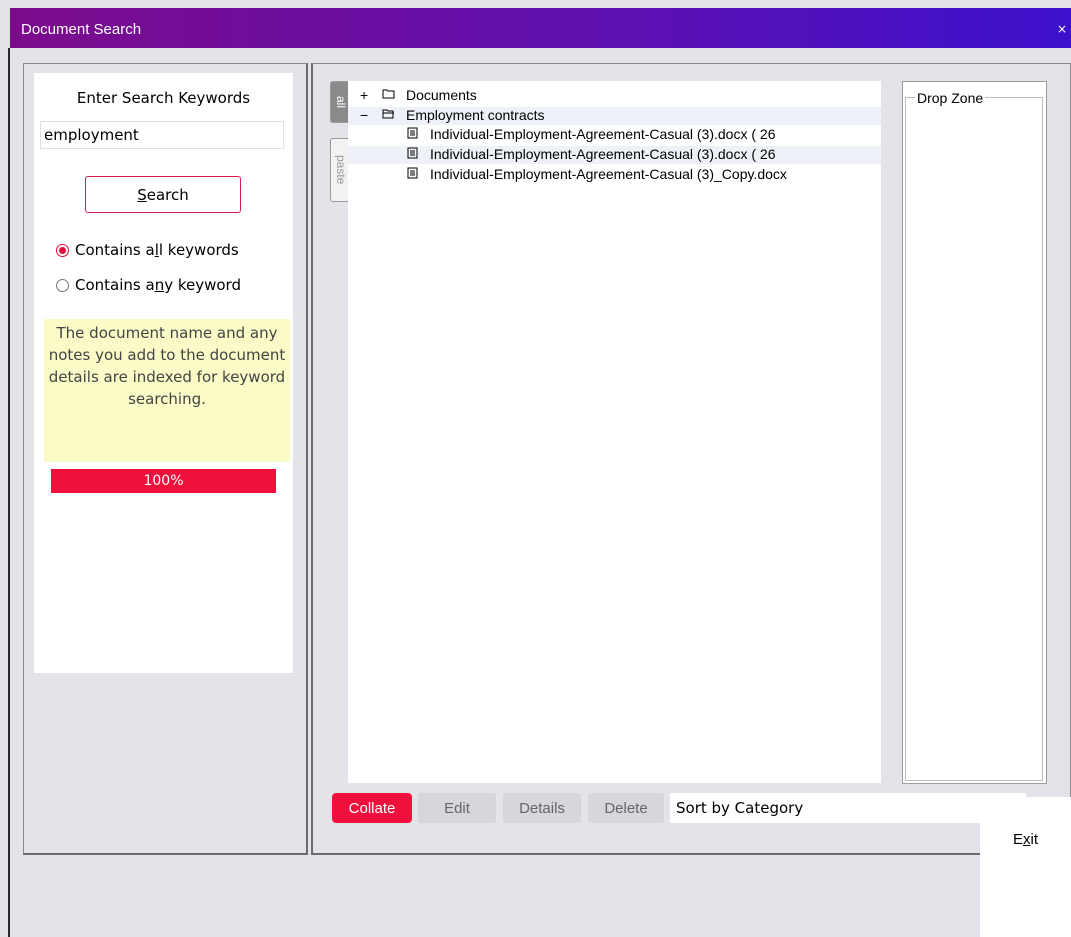  I want to click on title-bar: Document Search ×, so click(540, 28).